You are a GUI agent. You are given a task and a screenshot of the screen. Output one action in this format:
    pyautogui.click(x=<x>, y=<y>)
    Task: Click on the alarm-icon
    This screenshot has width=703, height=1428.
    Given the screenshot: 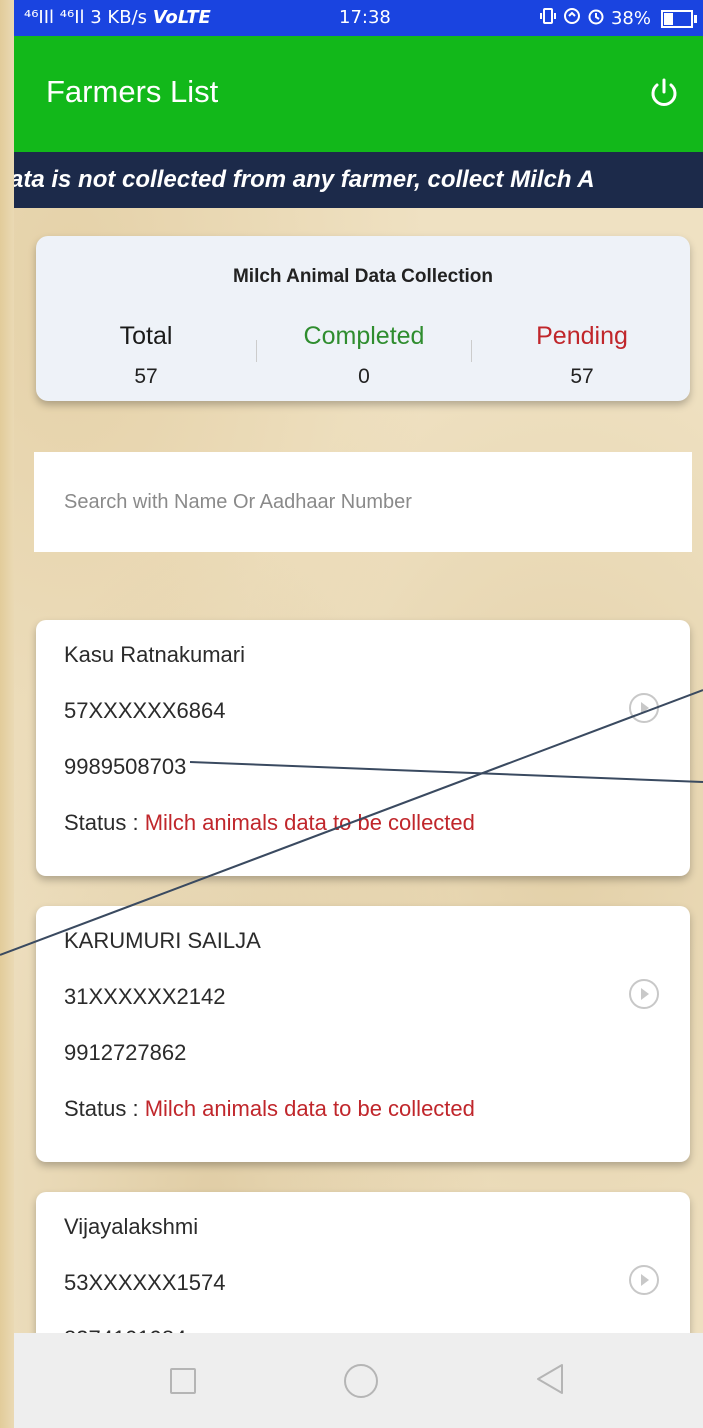 What is the action you would take?
    pyautogui.click(x=596, y=18)
    